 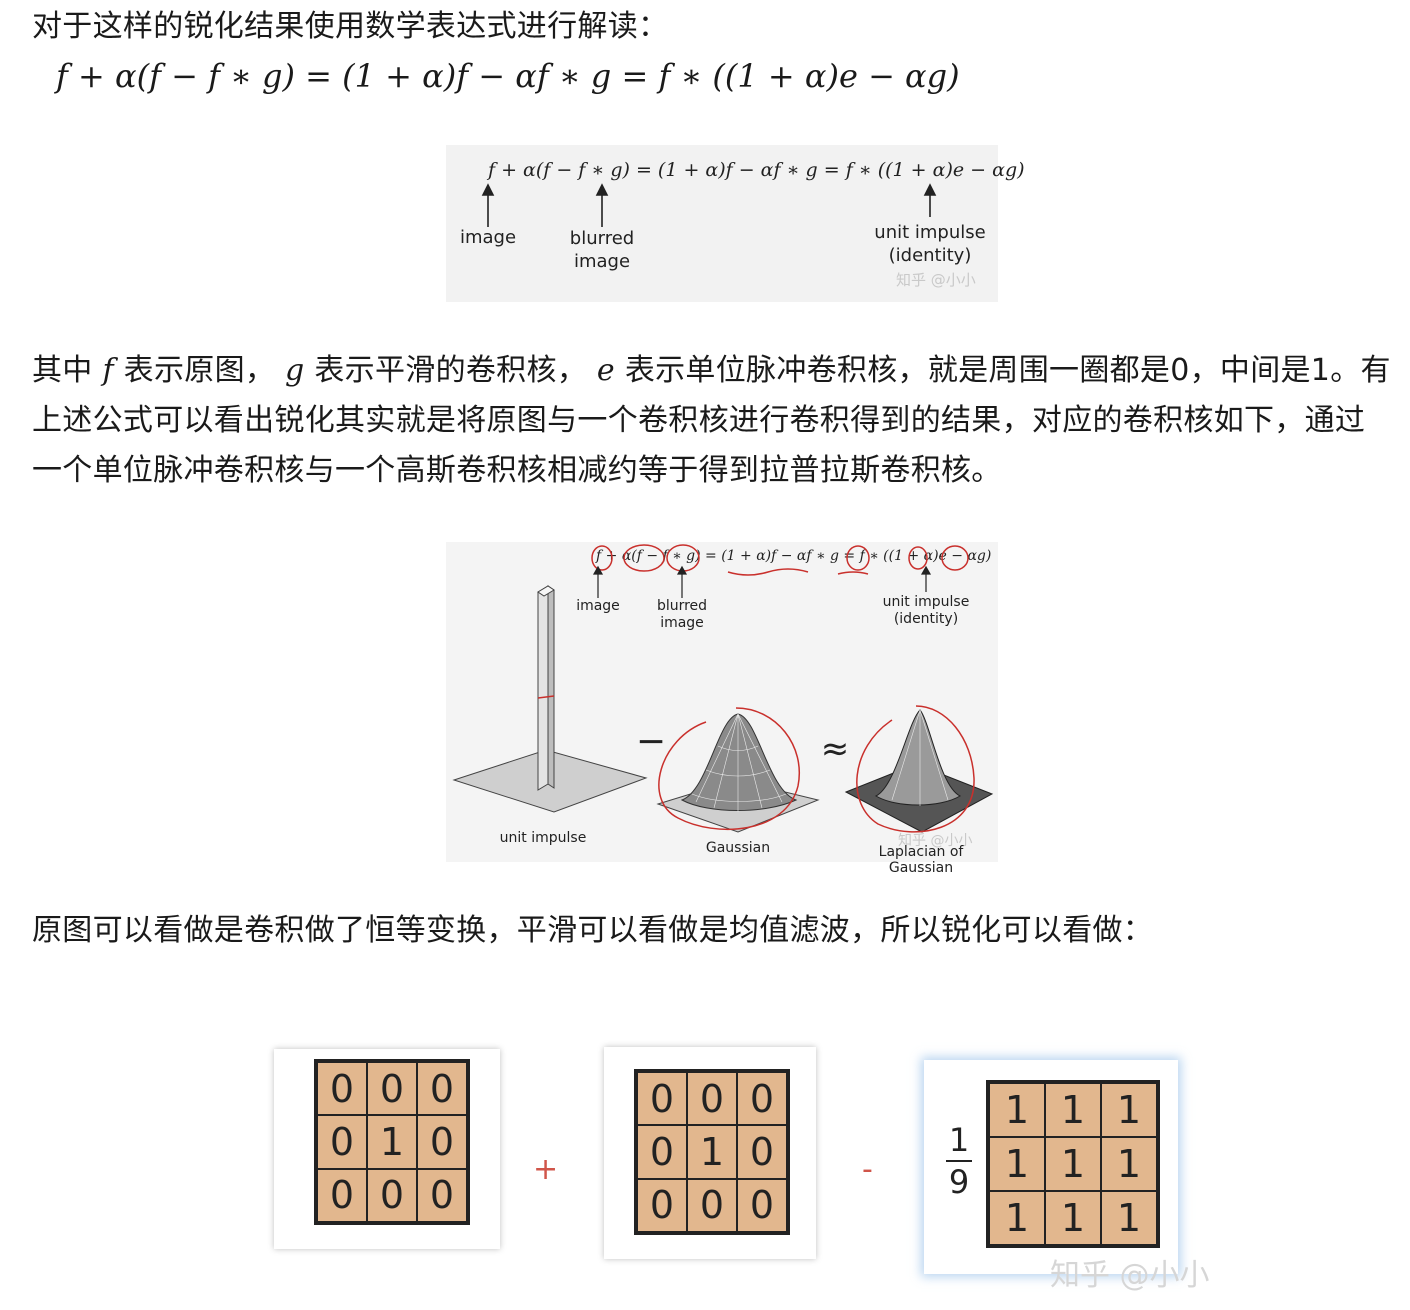 What do you see at coordinates (605, 370) in the screenshot?
I see `para2-symbol-e: e` at bounding box center [605, 370].